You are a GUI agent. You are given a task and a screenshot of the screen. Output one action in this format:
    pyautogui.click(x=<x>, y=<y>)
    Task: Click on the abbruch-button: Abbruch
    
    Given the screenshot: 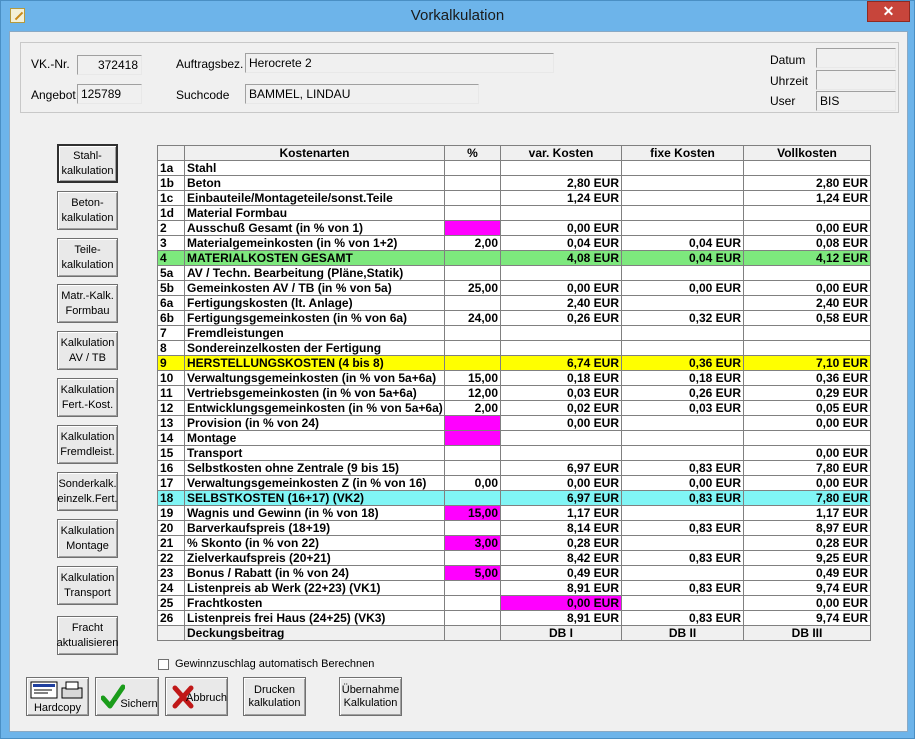 What is the action you would take?
    pyautogui.click(x=196, y=696)
    